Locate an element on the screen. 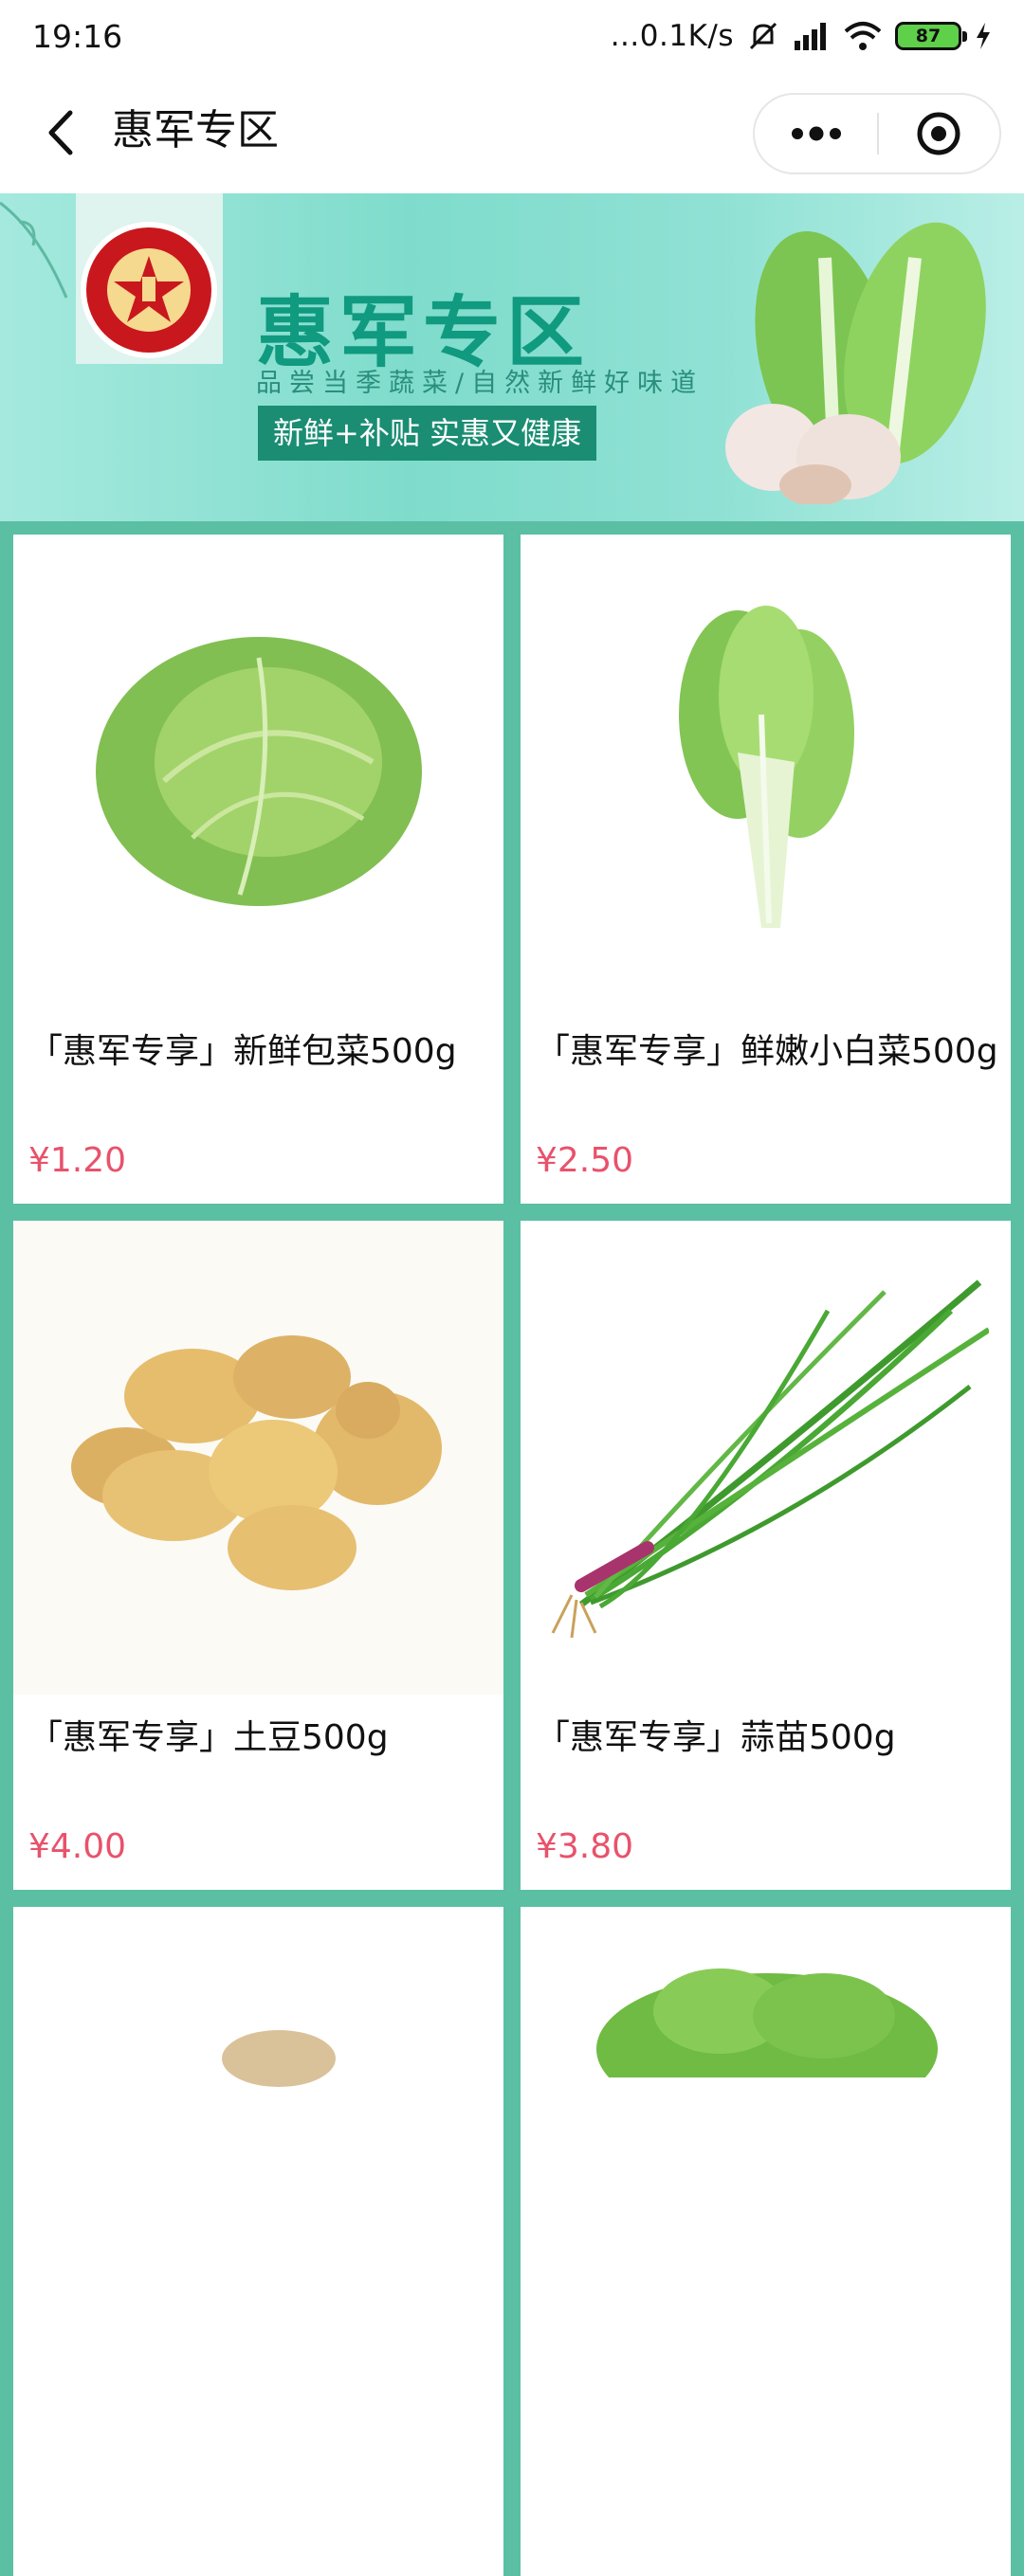 Image resolution: width=1024 pixels, height=2576 pixels. network-speed: ...0.1K/s is located at coordinates (672, 36).